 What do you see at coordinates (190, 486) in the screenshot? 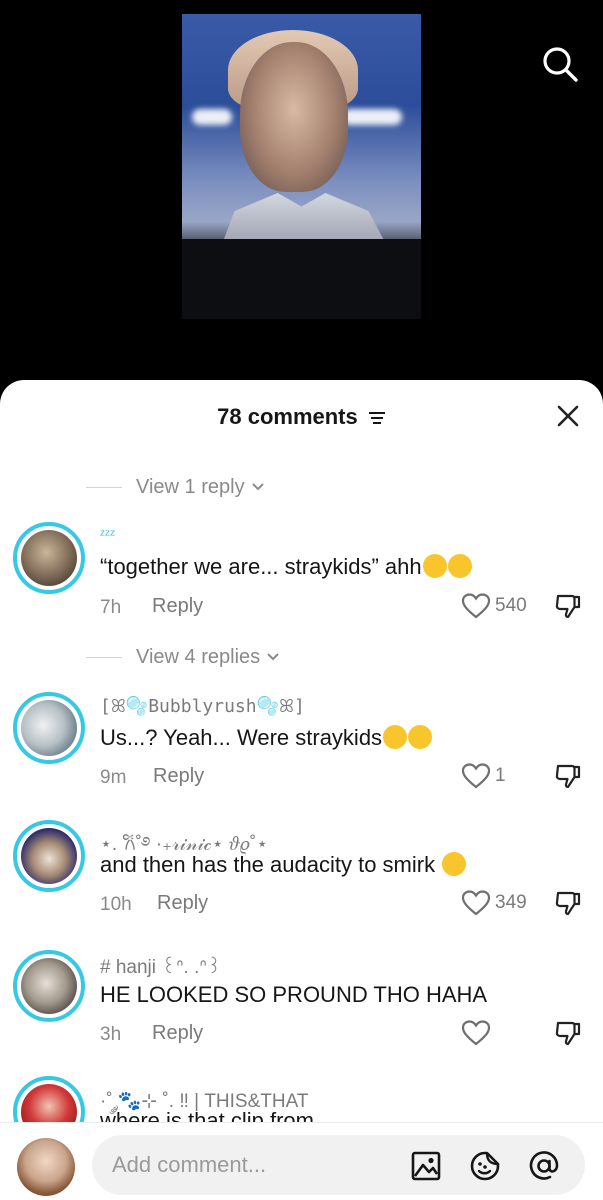
I see `view-replies-label: View 1 reply` at bounding box center [190, 486].